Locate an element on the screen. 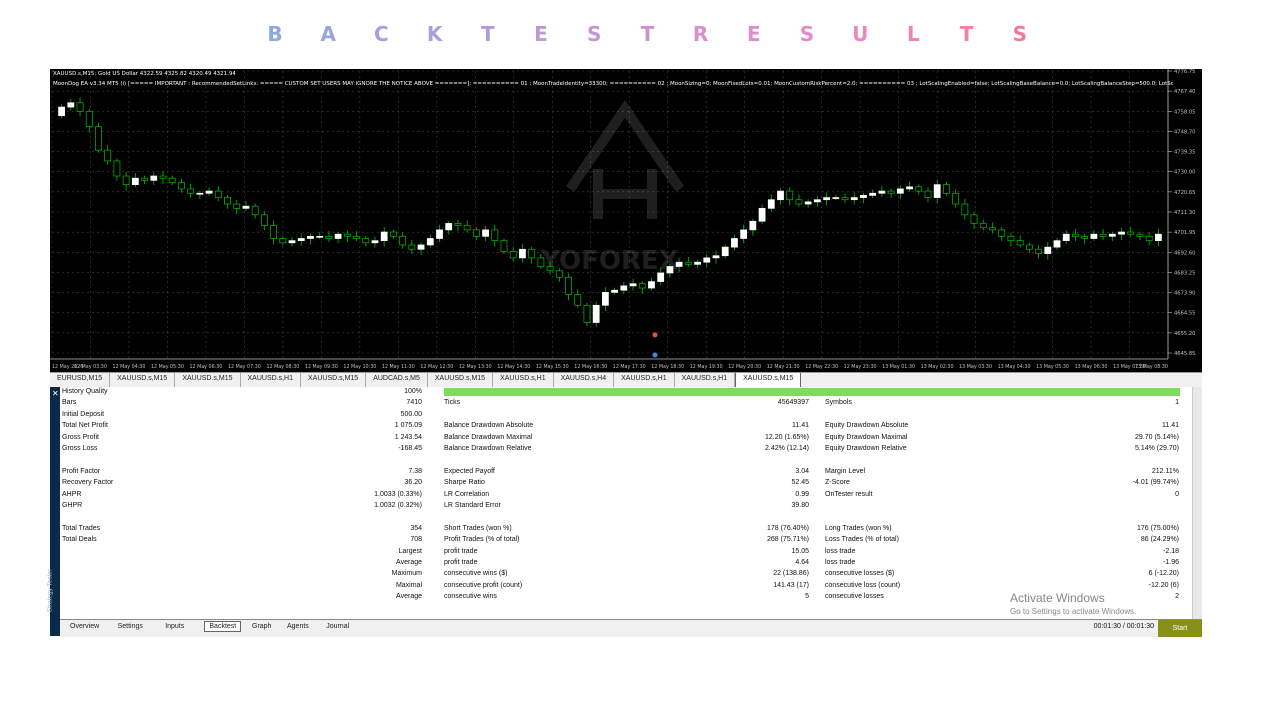 The image size is (1280, 720). tester-tab-graph: Graph is located at coordinates (261, 626).